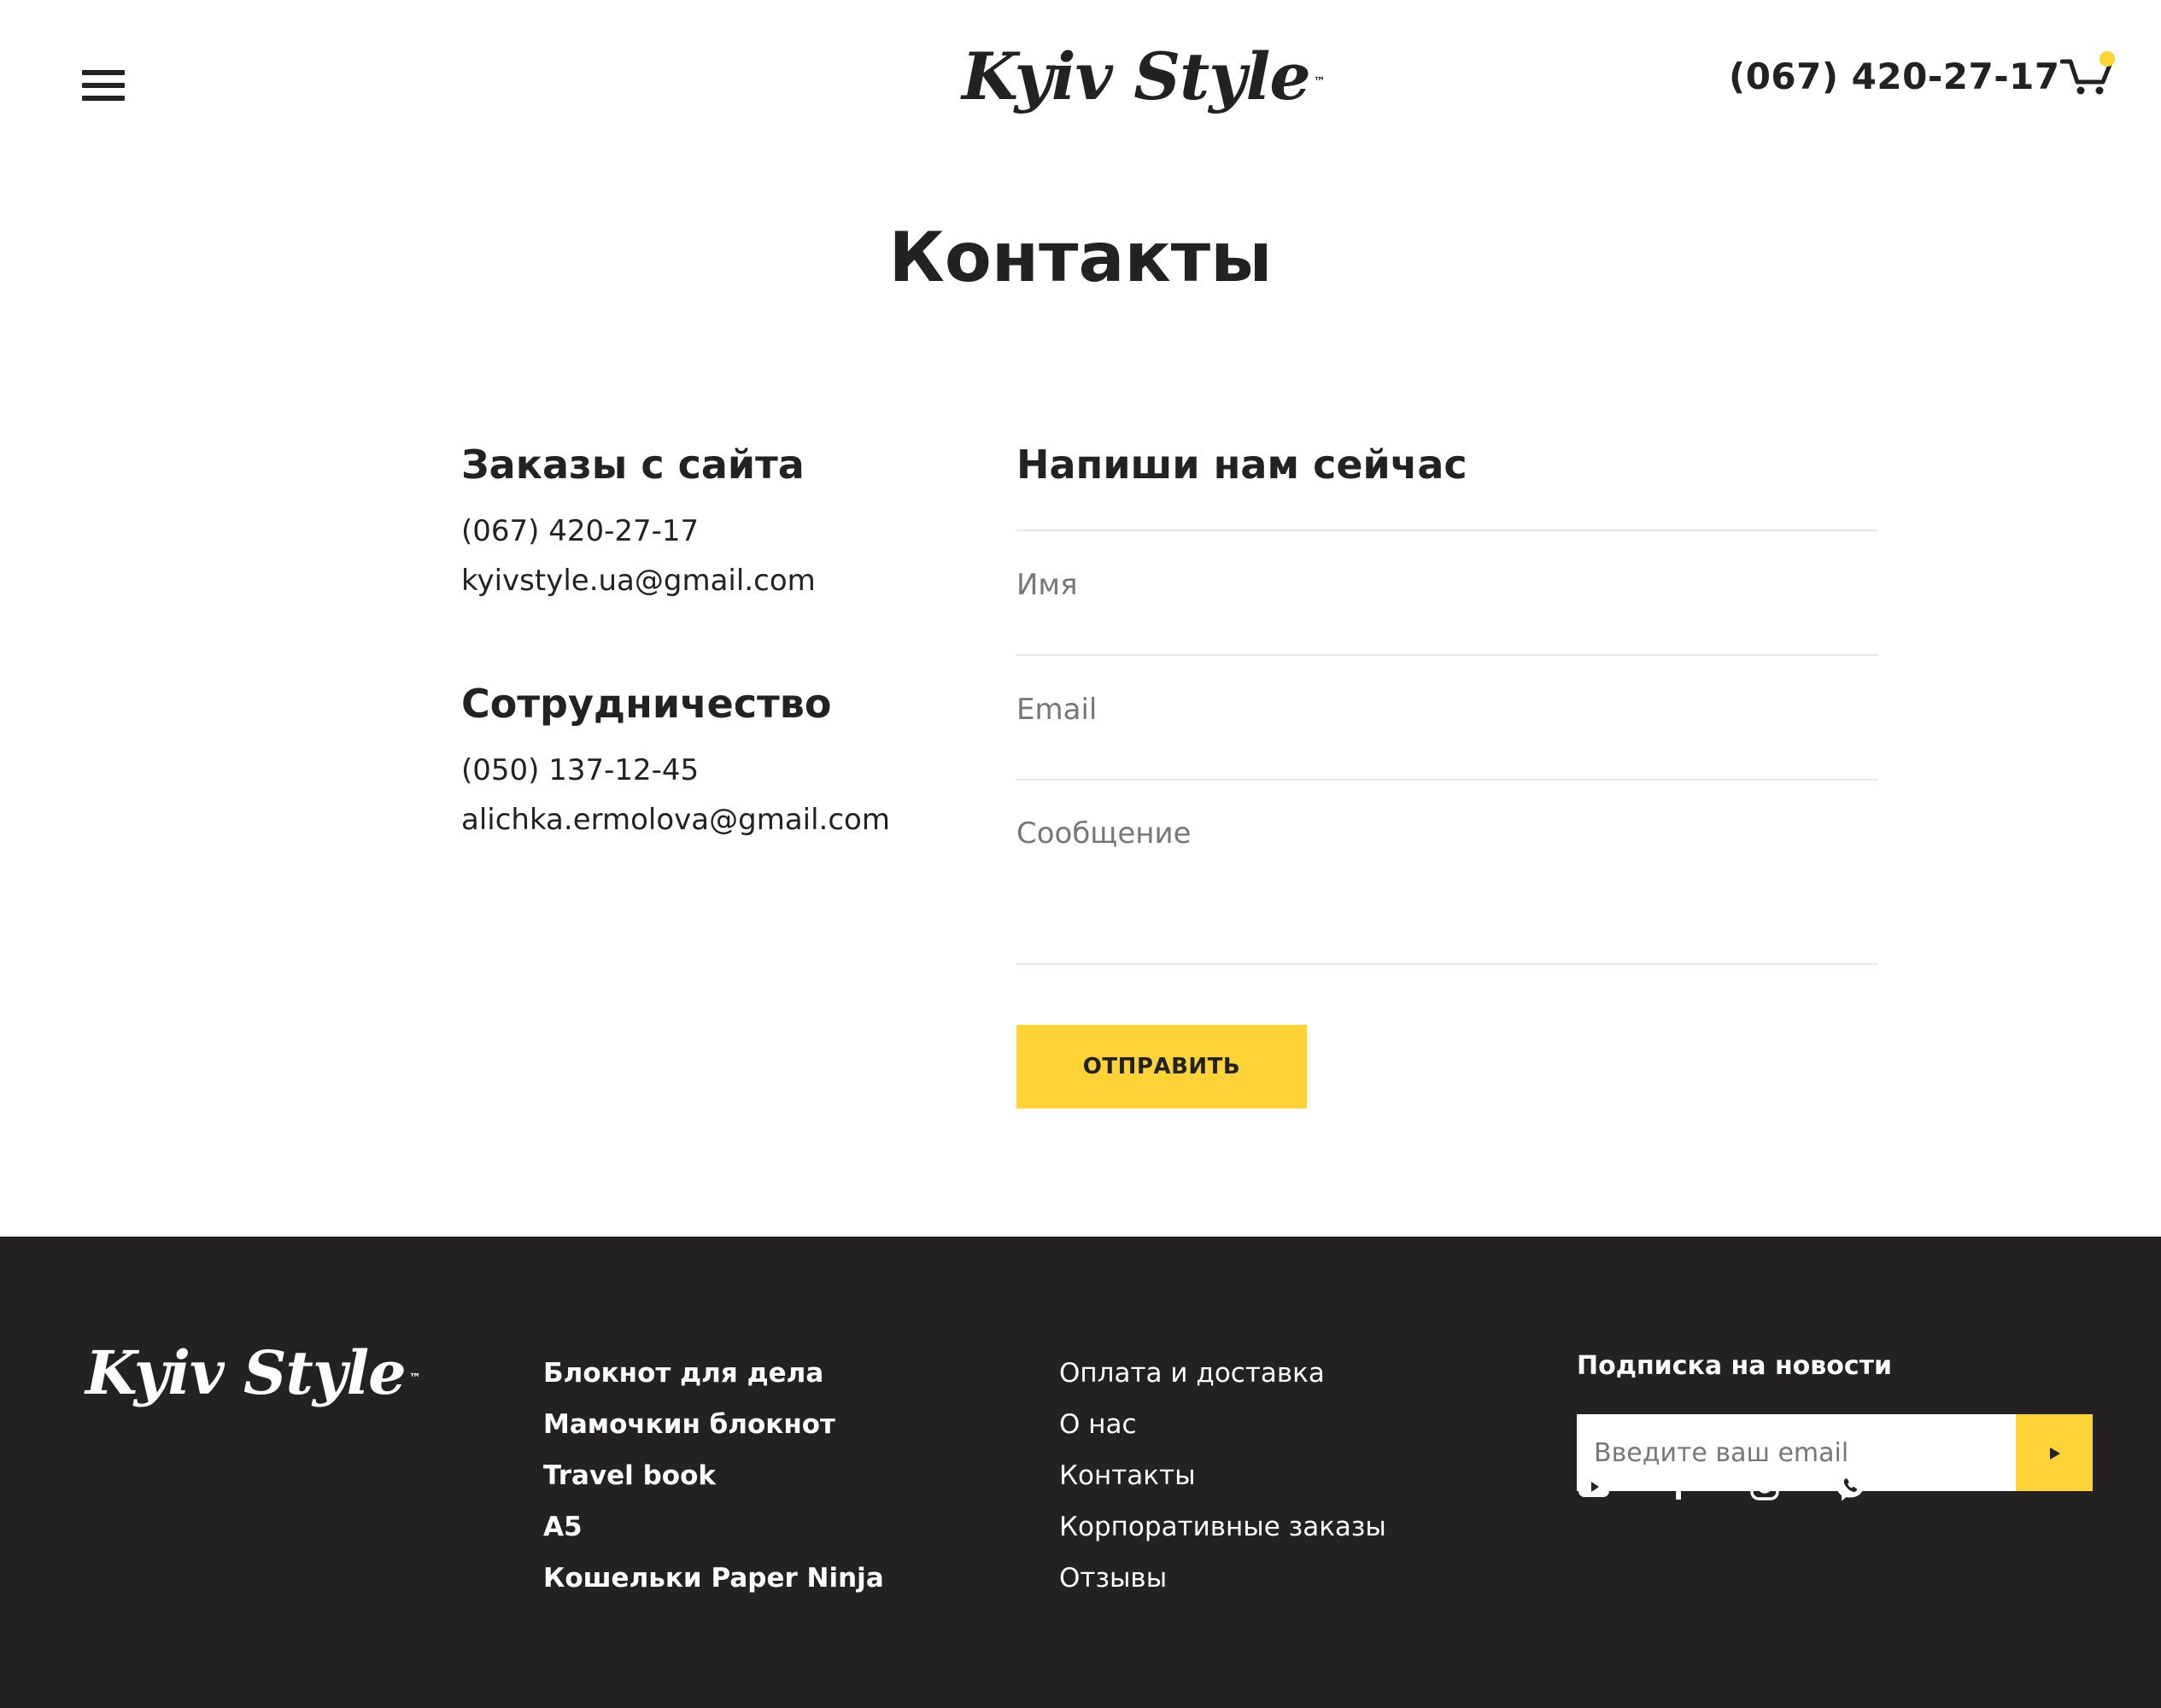 This screenshot has width=2161, height=1708. I want to click on footer-product-link: Travel book, so click(713, 1475).